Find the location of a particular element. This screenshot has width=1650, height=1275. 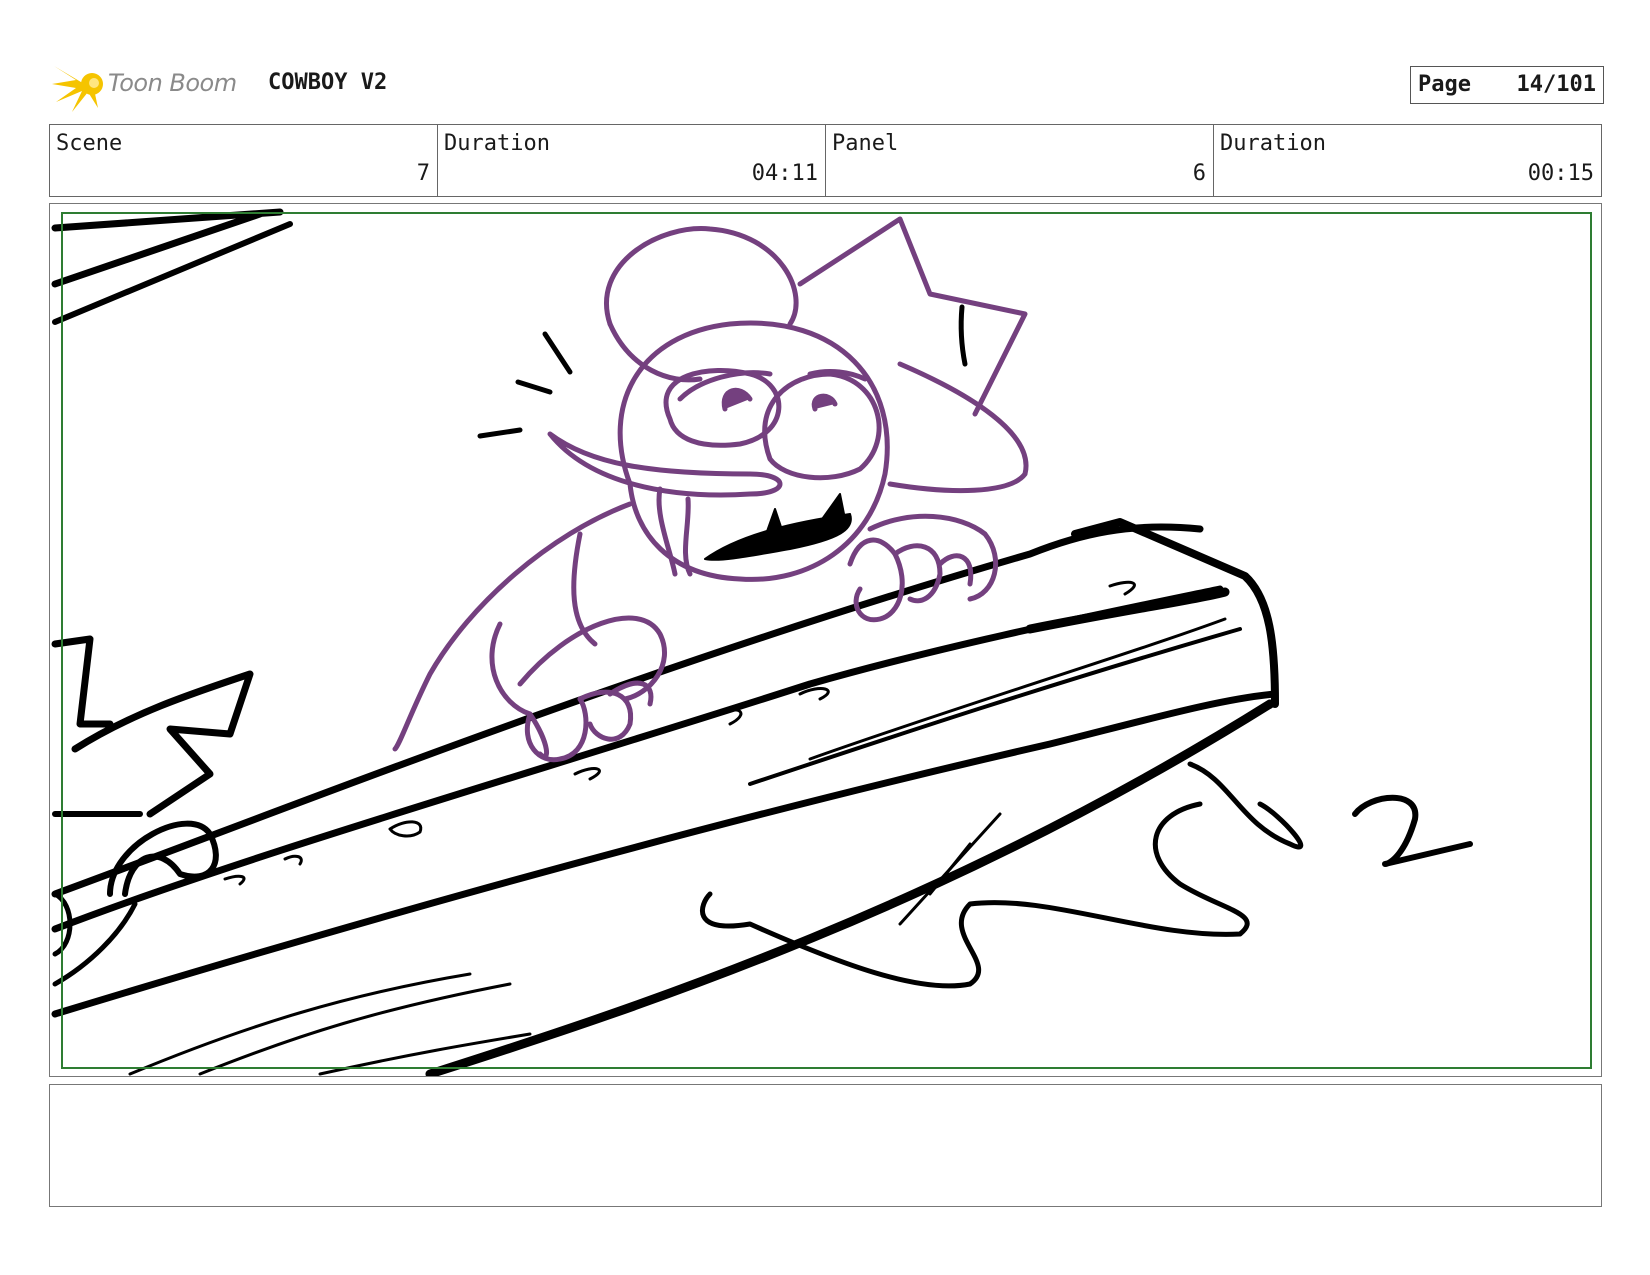

scene-value: 7 is located at coordinates (423, 173).